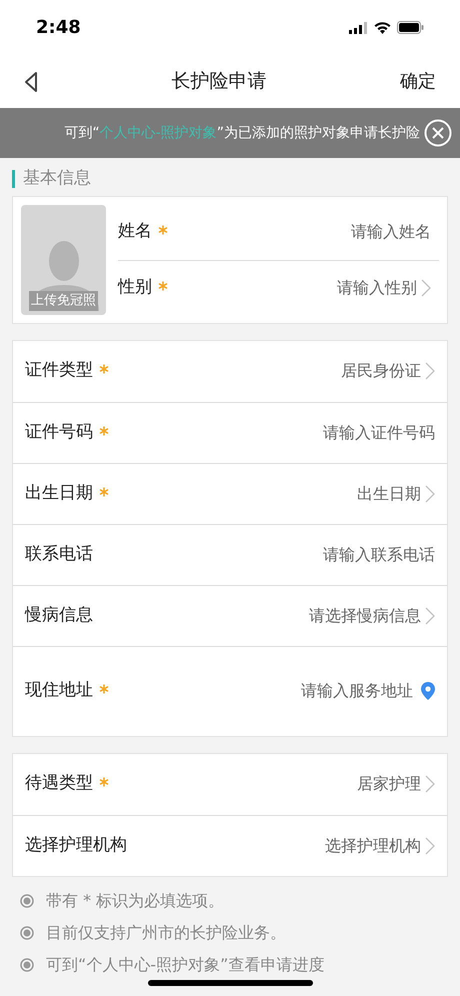  What do you see at coordinates (373, 845) in the screenshot?
I see `row-value: 选择护理机构` at bounding box center [373, 845].